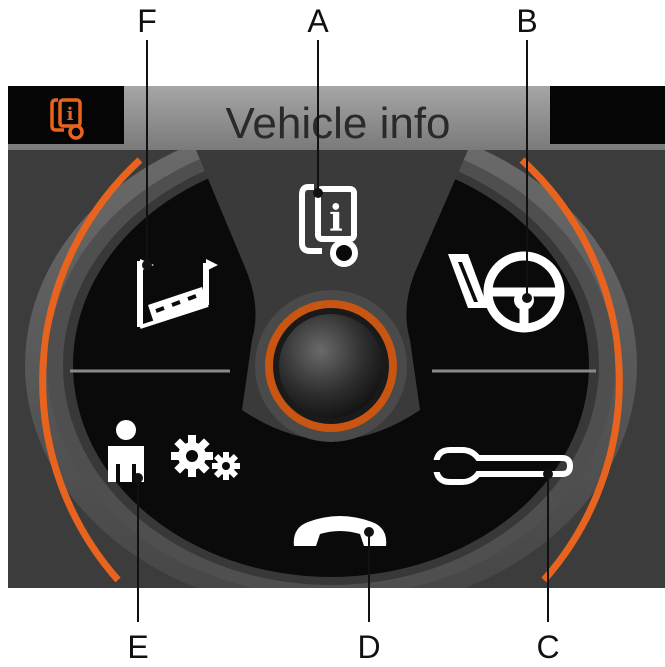 This screenshot has width=665, height=667. Describe the element at coordinates (527, 298) in the screenshot. I see `callout-dot-b` at that location.